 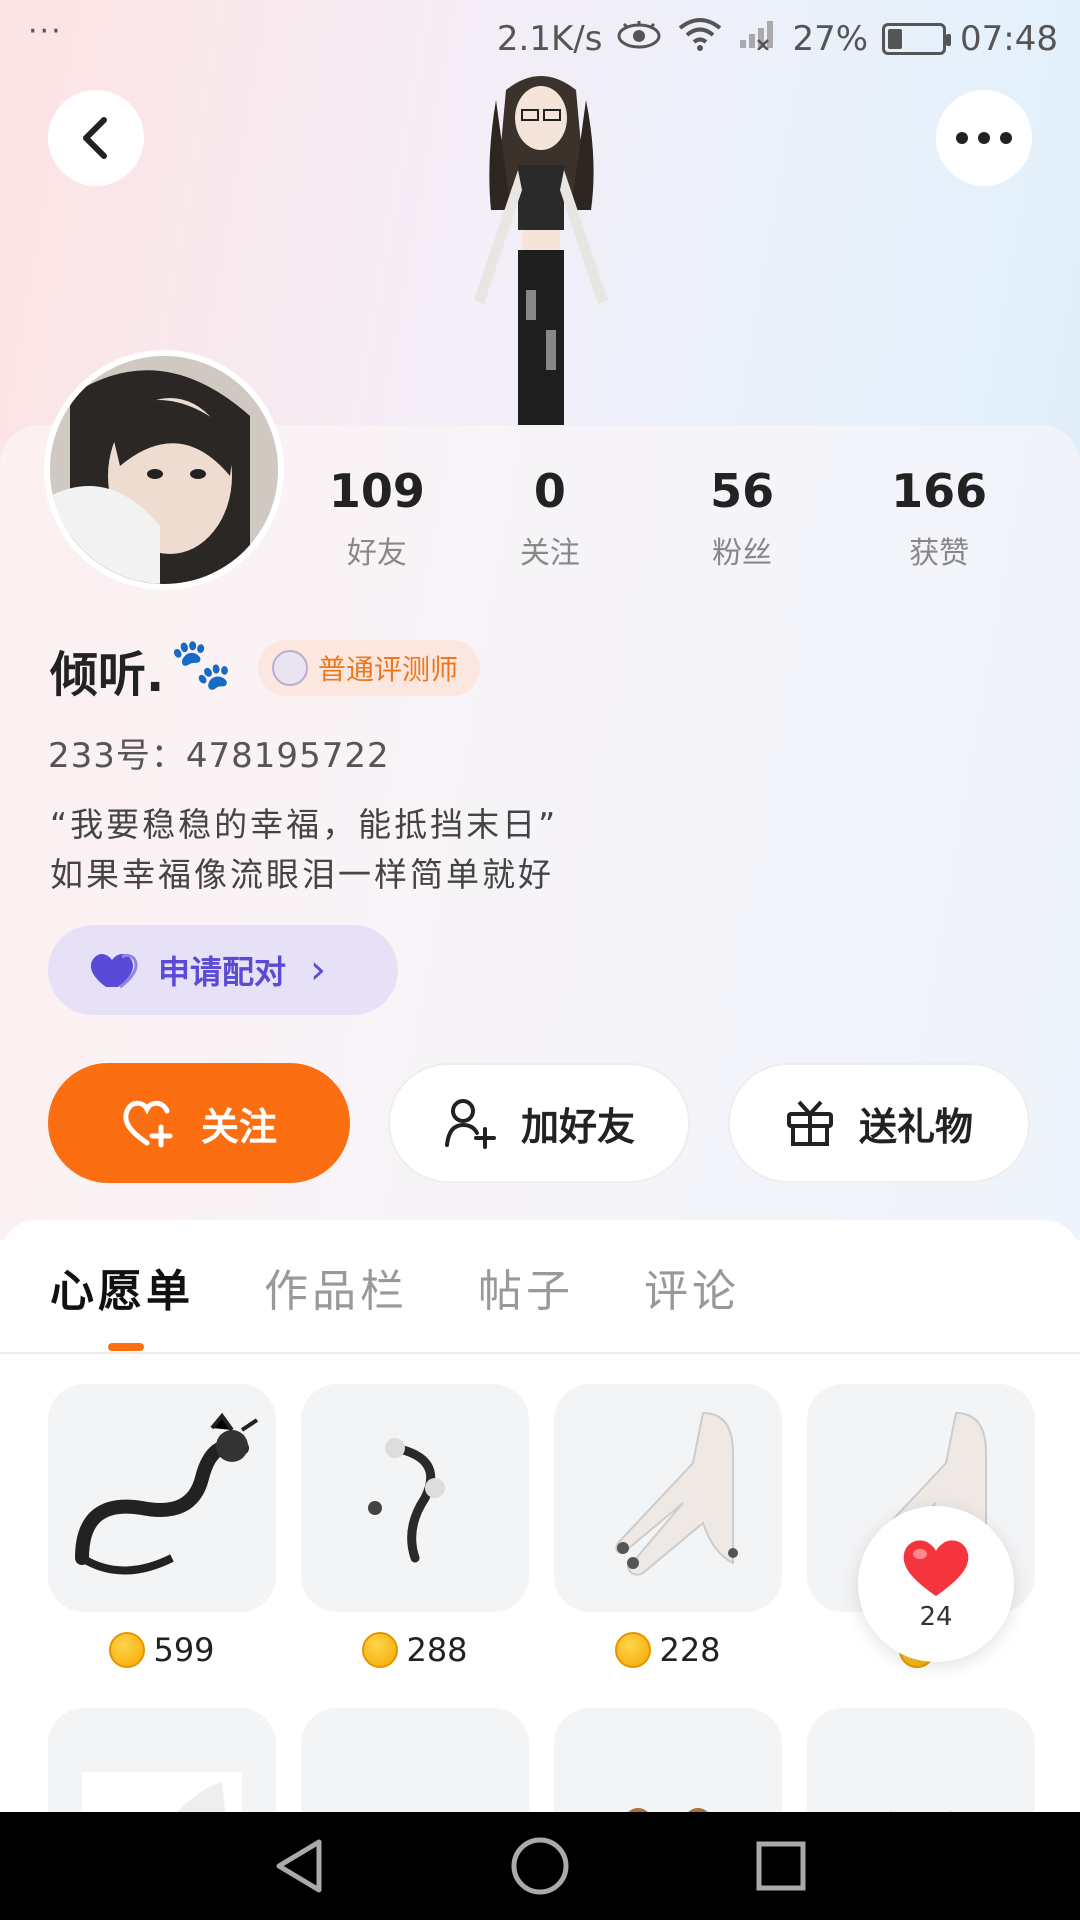 I want to click on tab-posts: 帖子, so click(x=526, y=1287).